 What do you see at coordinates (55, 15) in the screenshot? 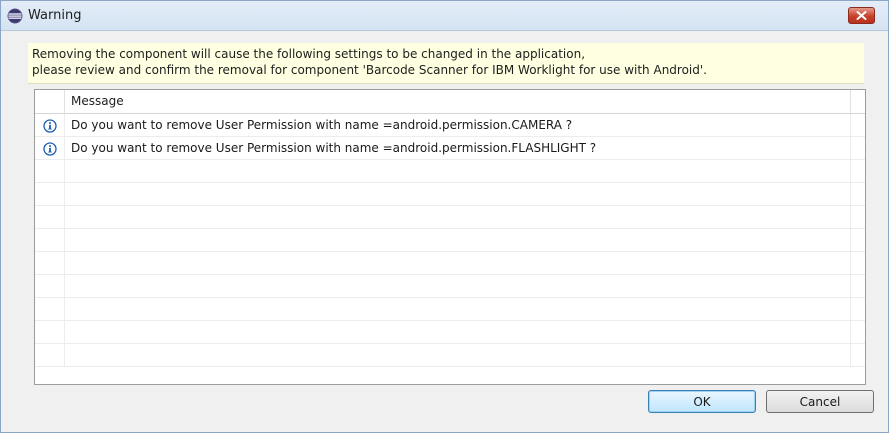
I see `dialog-title: Warning` at bounding box center [55, 15].